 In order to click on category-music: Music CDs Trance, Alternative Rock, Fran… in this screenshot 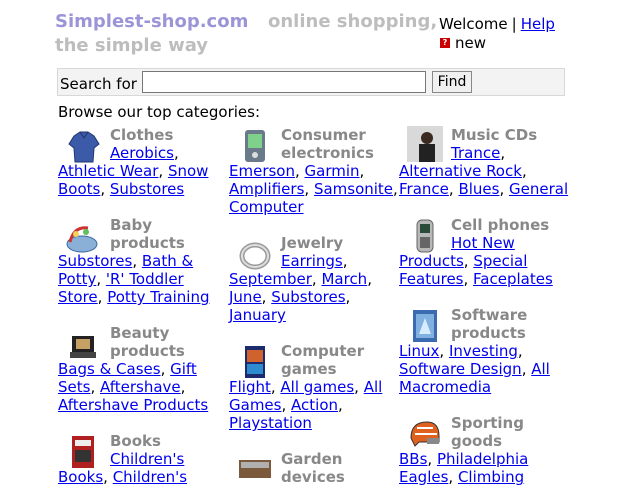, I will do `click(484, 162)`.